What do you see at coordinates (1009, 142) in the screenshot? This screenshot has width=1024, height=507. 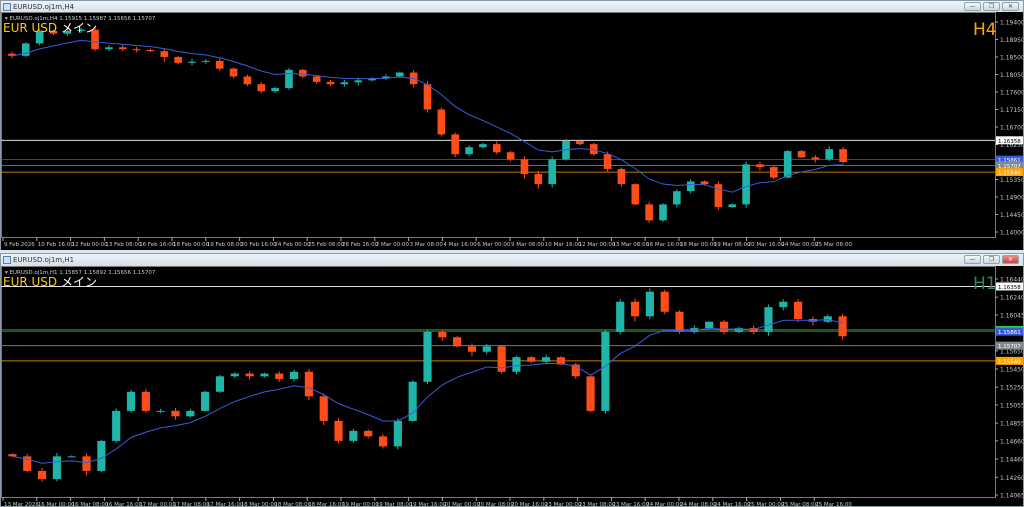 I see `price-level-label: 1.16358` at bounding box center [1009, 142].